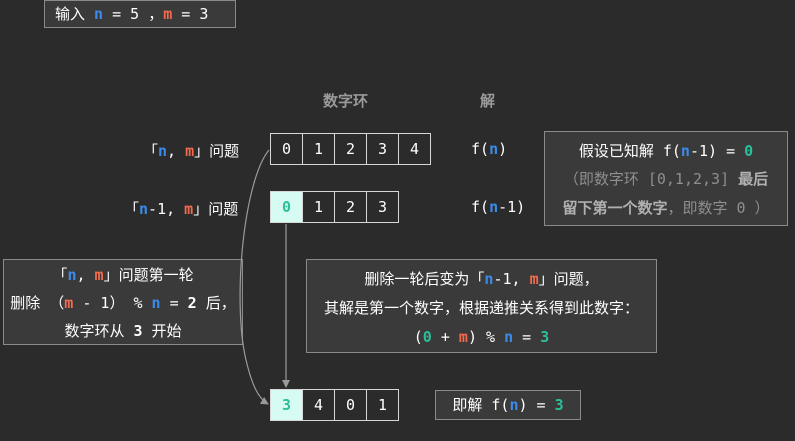  I want to click on connector-arrows, so click(264, 277).